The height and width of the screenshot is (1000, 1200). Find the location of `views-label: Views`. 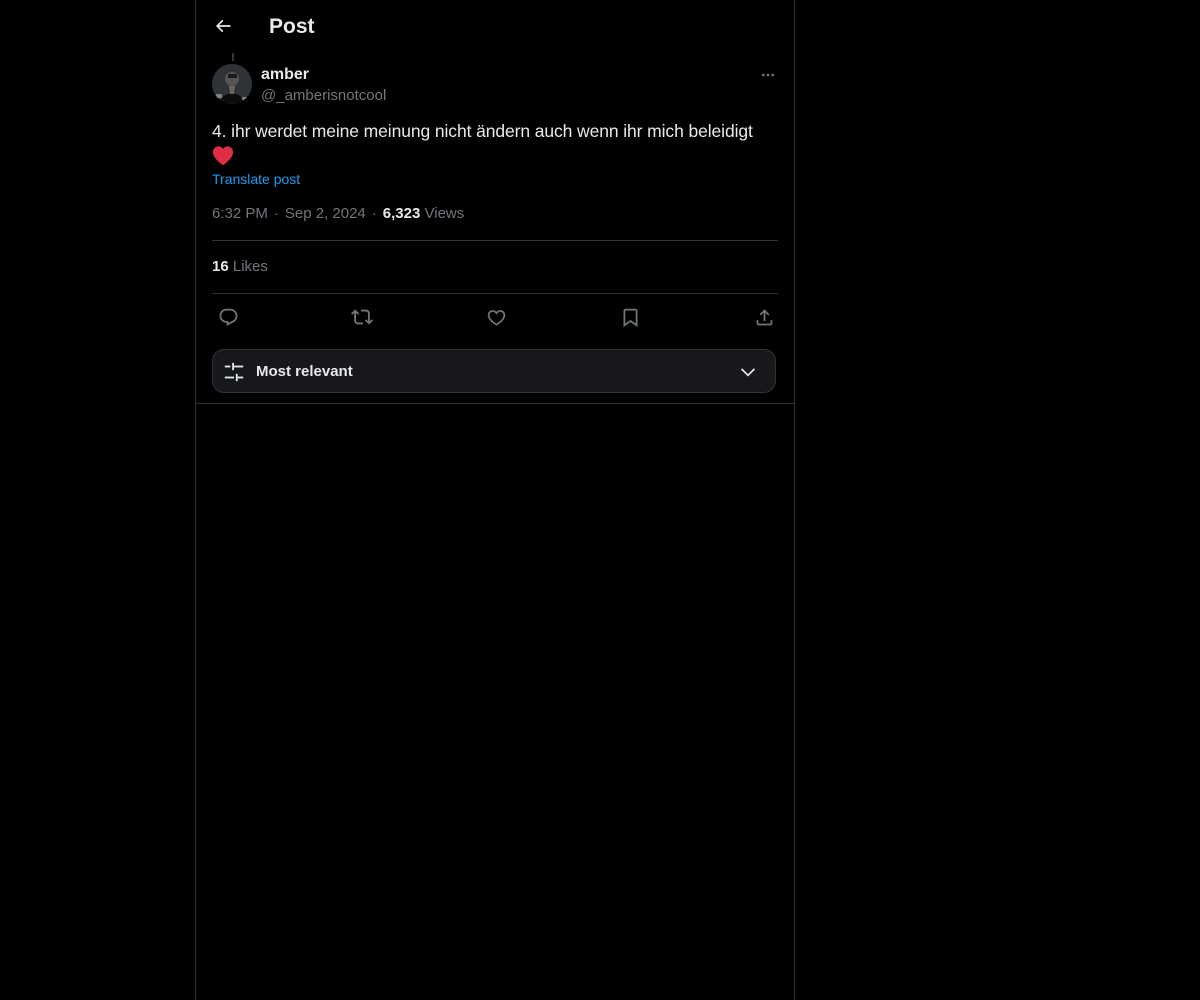

views-label: Views is located at coordinates (444, 213).